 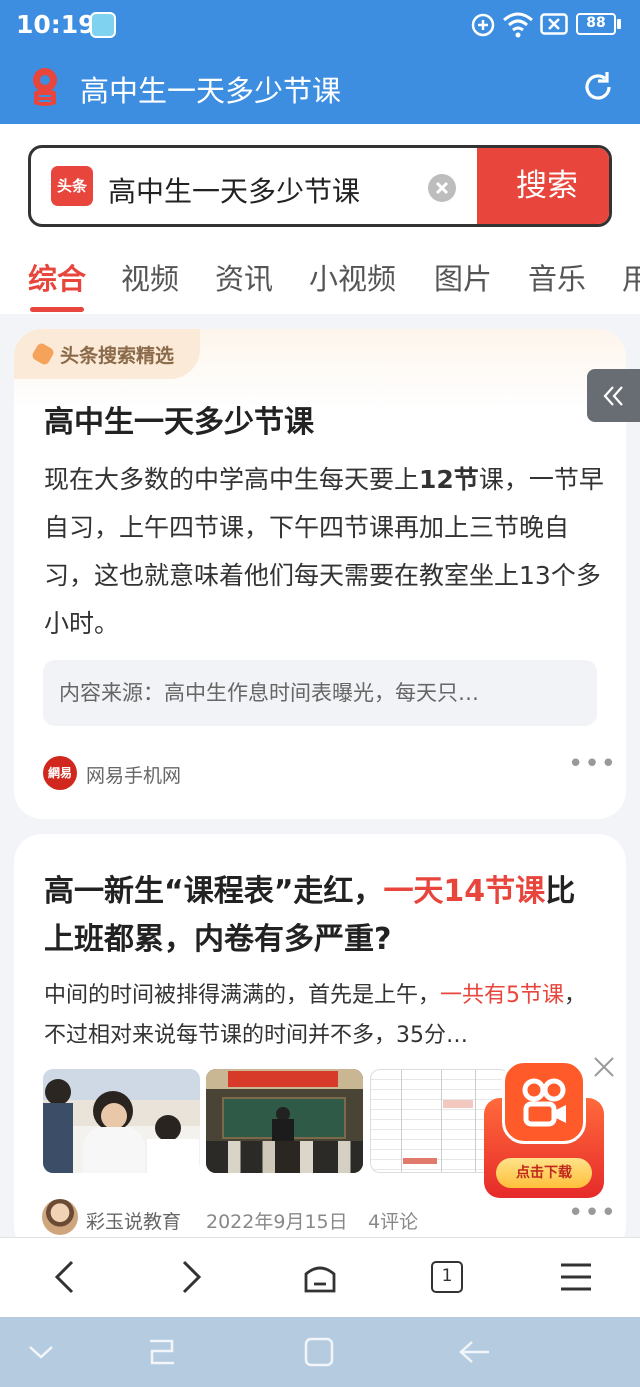 What do you see at coordinates (57, 309) in the screenshot?
I see `tab-active-indicator` at bounding box center [57, 309].